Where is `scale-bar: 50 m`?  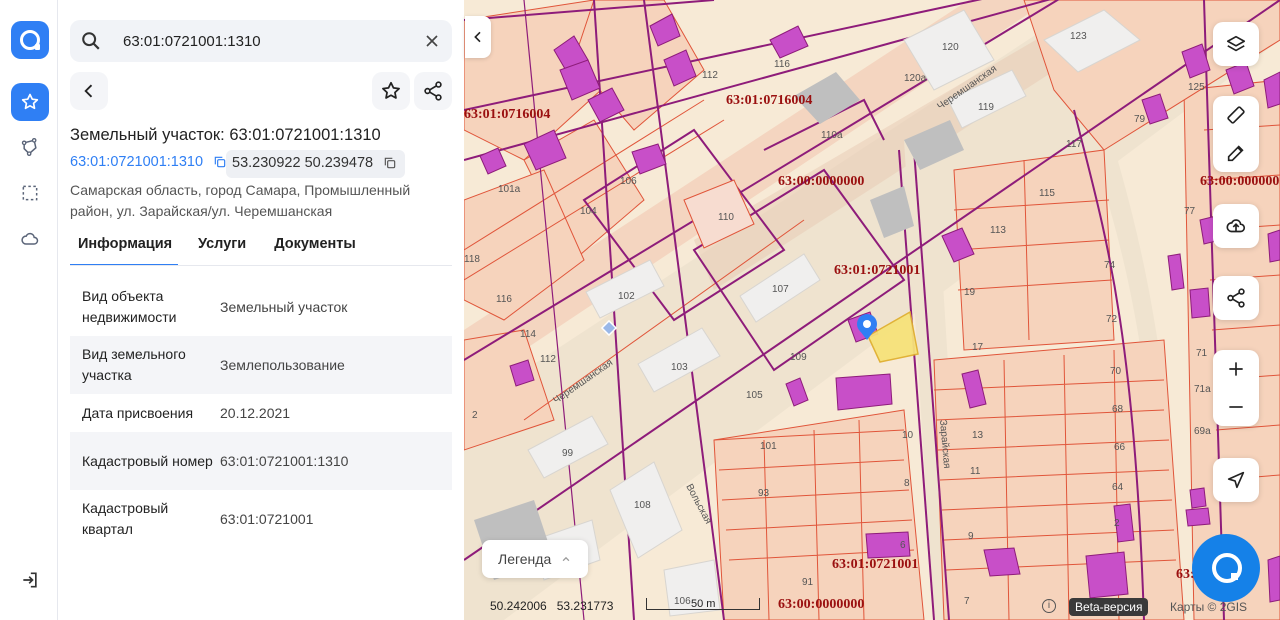
scale-bar: 50 m is located at coordinates (703, 604).